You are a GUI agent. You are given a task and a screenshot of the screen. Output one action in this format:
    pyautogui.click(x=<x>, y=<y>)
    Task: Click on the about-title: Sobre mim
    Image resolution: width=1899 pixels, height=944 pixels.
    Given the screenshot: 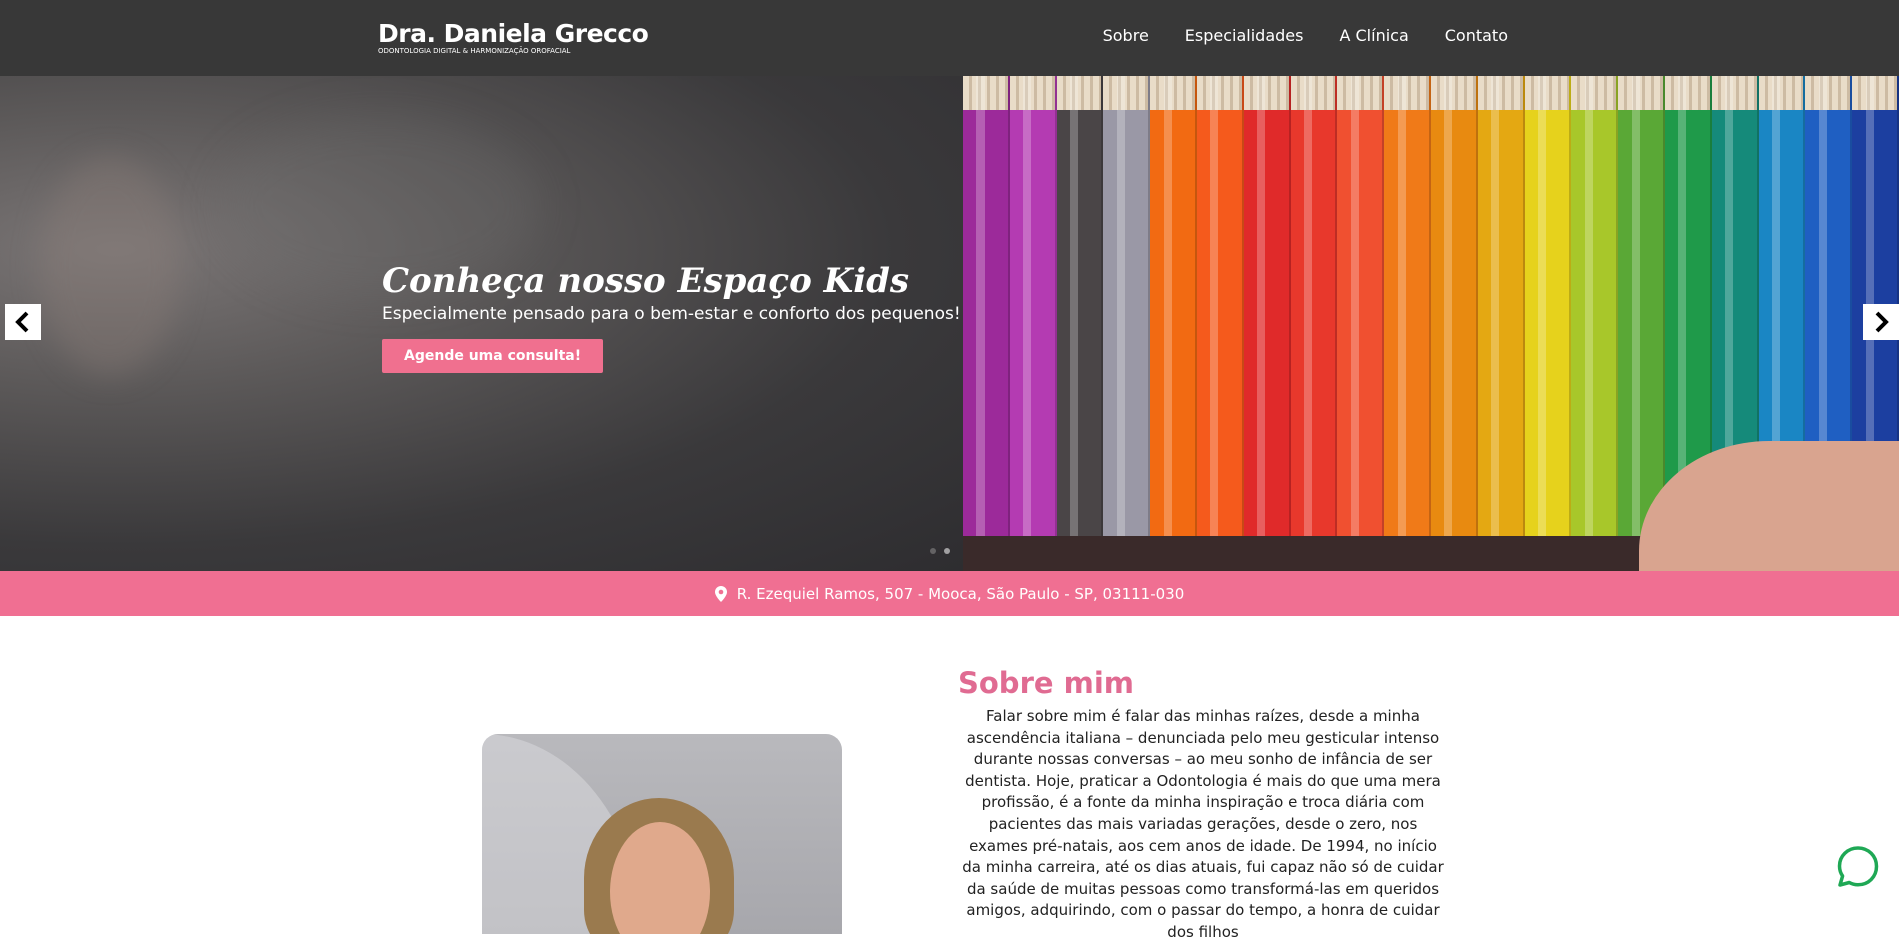 What is the action you would take?
    pyautogui.click(x=1046, y=683)
    